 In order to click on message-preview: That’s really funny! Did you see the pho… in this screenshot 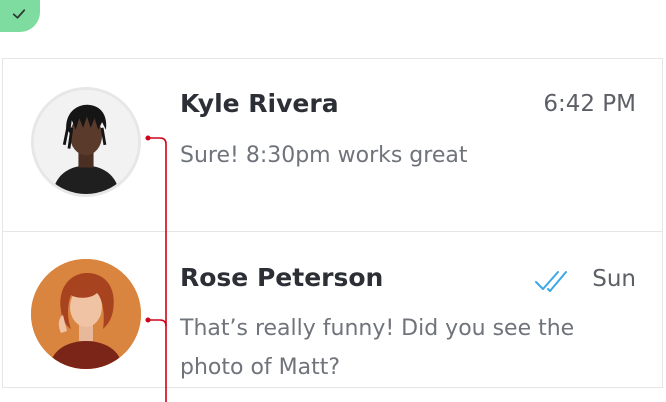, I will do `click(377, 348)`.